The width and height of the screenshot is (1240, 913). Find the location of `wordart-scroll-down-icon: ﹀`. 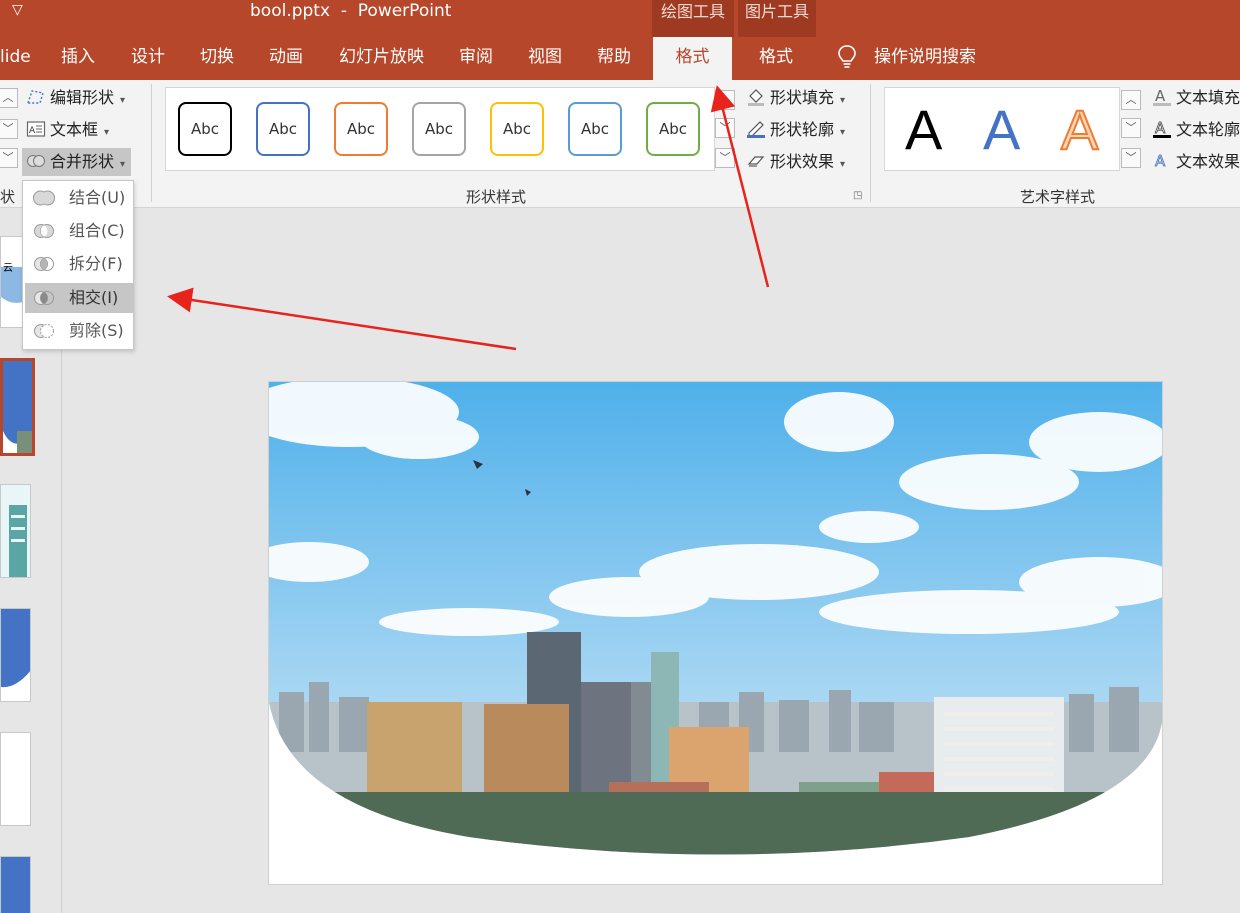

wordart-scroll-down-icon: ﹀ is located at coordinates (1131, 128).